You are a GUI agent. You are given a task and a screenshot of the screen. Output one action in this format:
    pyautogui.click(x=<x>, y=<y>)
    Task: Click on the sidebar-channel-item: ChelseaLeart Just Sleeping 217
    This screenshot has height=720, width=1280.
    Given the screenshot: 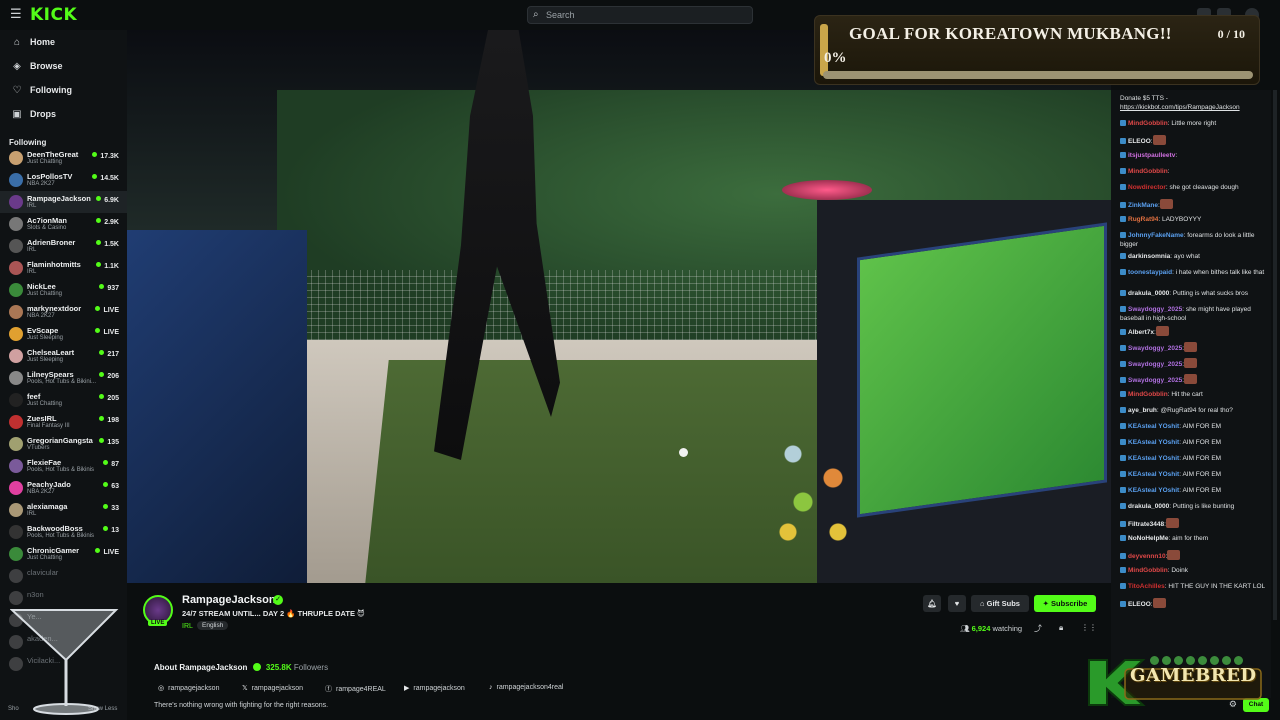 What is the action you would take?
    pyautogui.click(x=63, y=356)
    